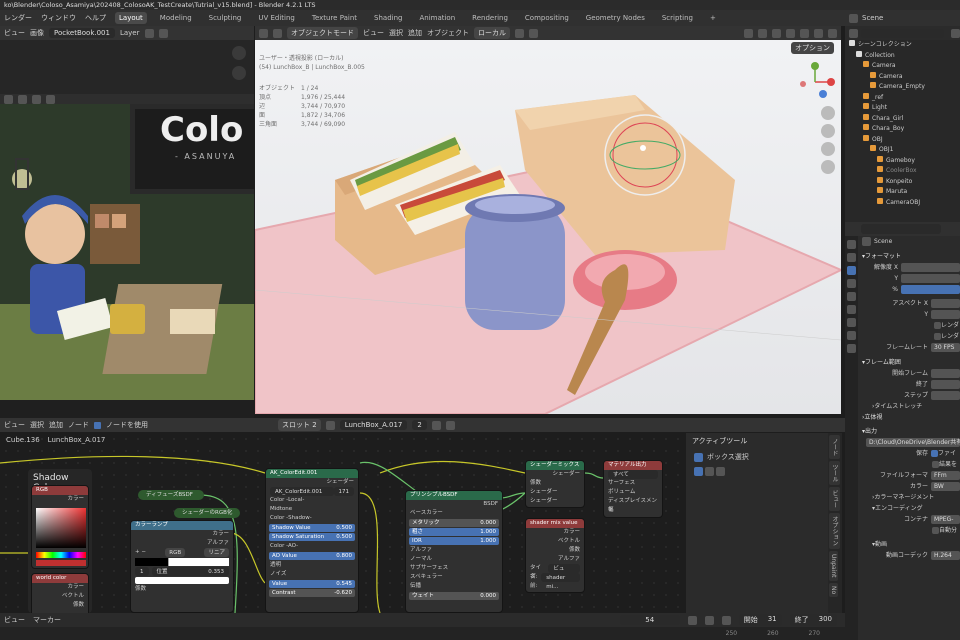 This screenshot has width=960, height=640. Describe the element at coordinates (930, 267) in the screenshot. I see `resolution-x-field` at that location.